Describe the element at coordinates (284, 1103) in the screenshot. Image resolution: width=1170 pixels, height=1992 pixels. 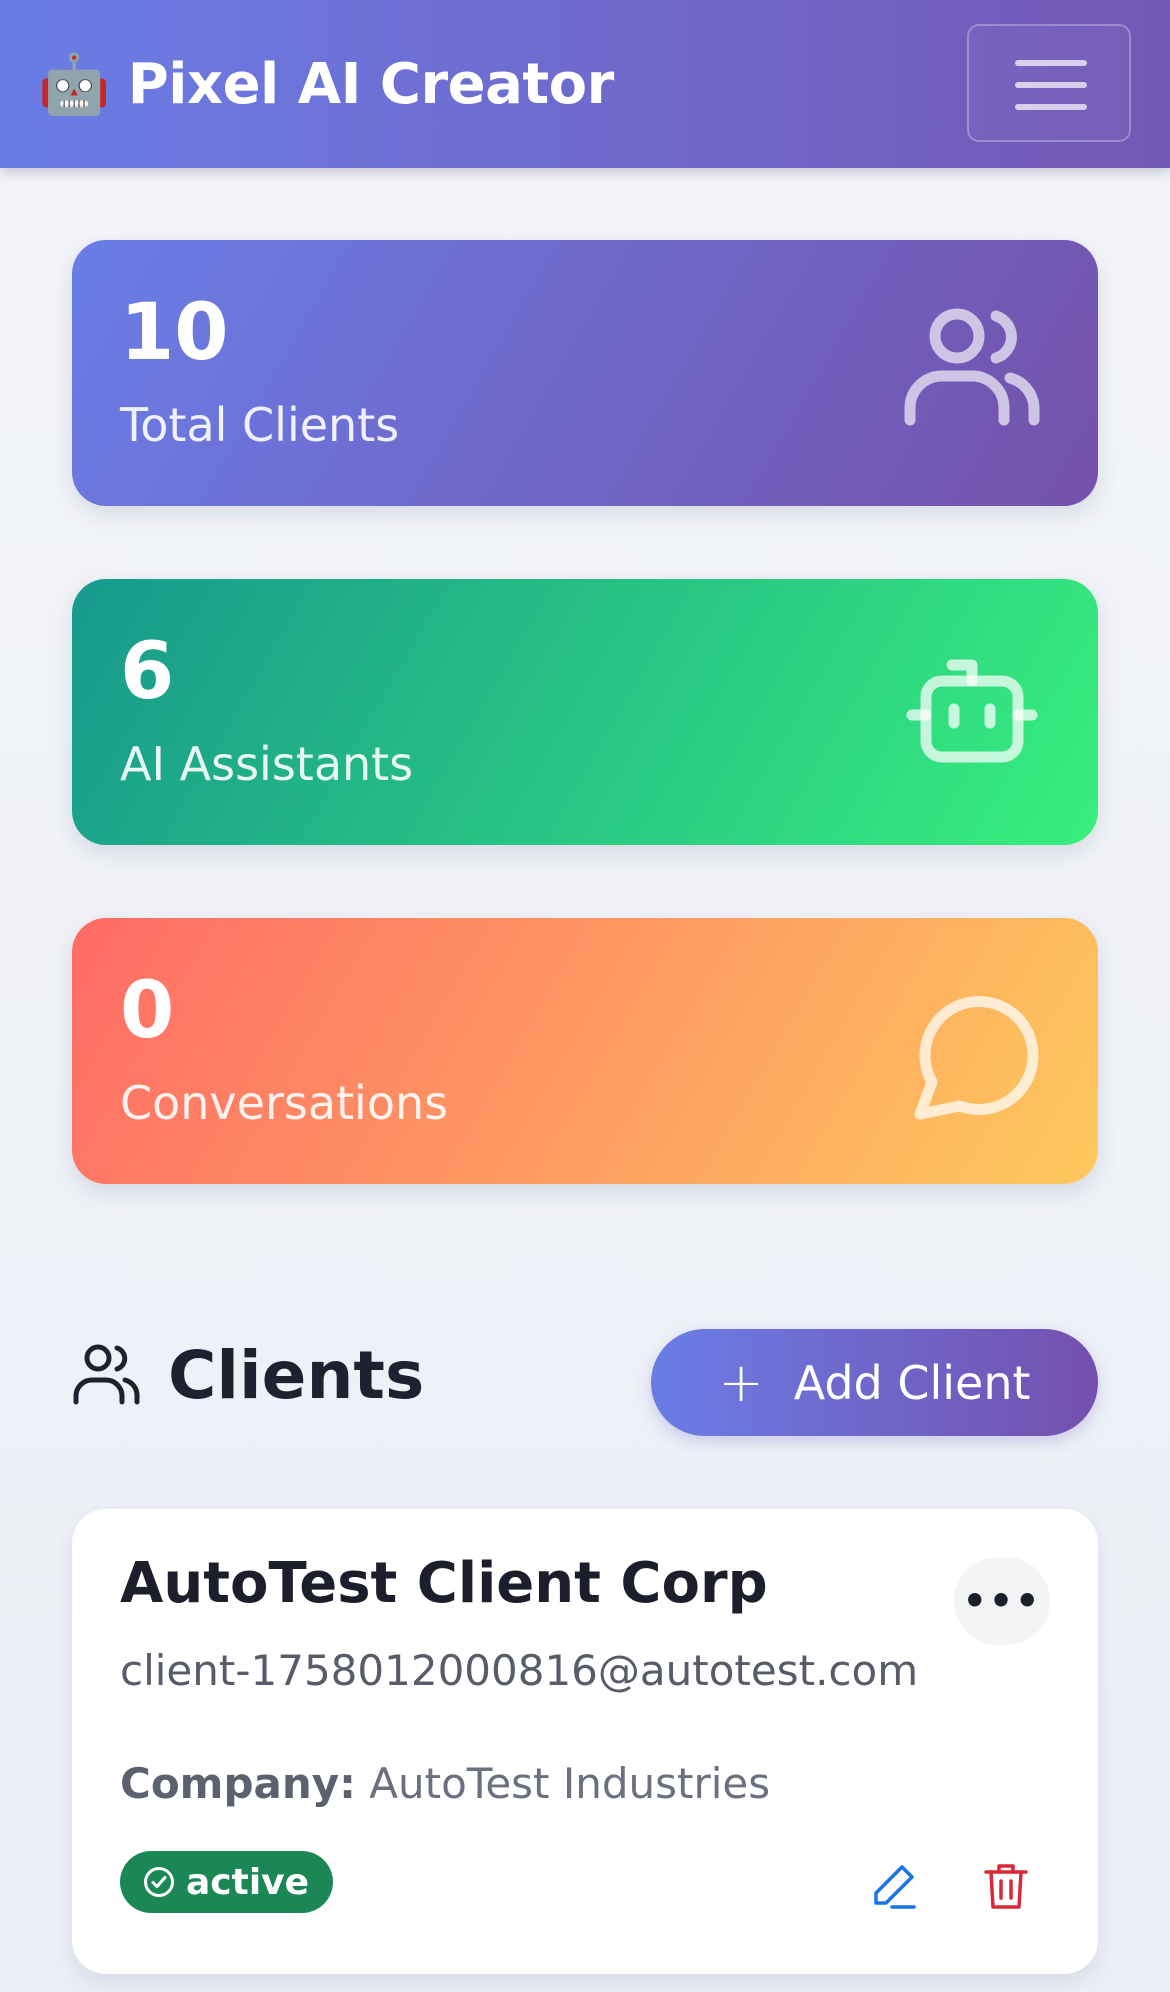
I see `stat-label: Conversations` at that location.